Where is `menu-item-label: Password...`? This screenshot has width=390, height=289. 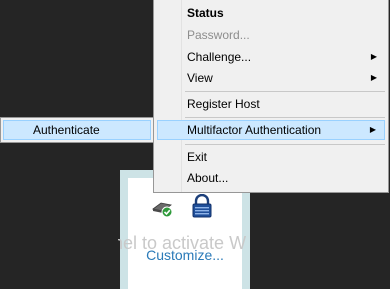
menu-item-label: Password... is located at coordinates (218, 35).